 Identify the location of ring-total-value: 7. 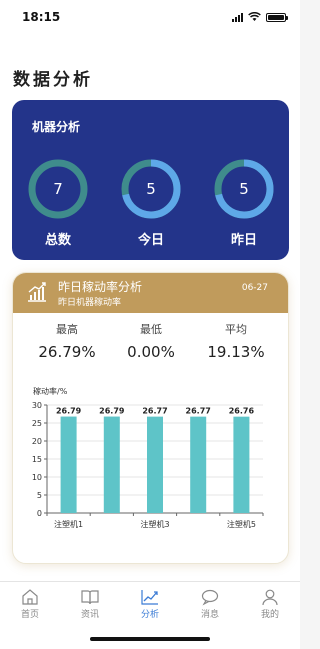
(58, 189).